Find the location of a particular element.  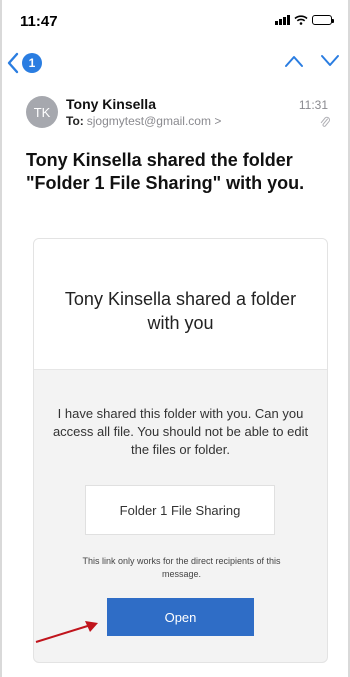

status-time: 11:47 is located at coordinates (39, 21).